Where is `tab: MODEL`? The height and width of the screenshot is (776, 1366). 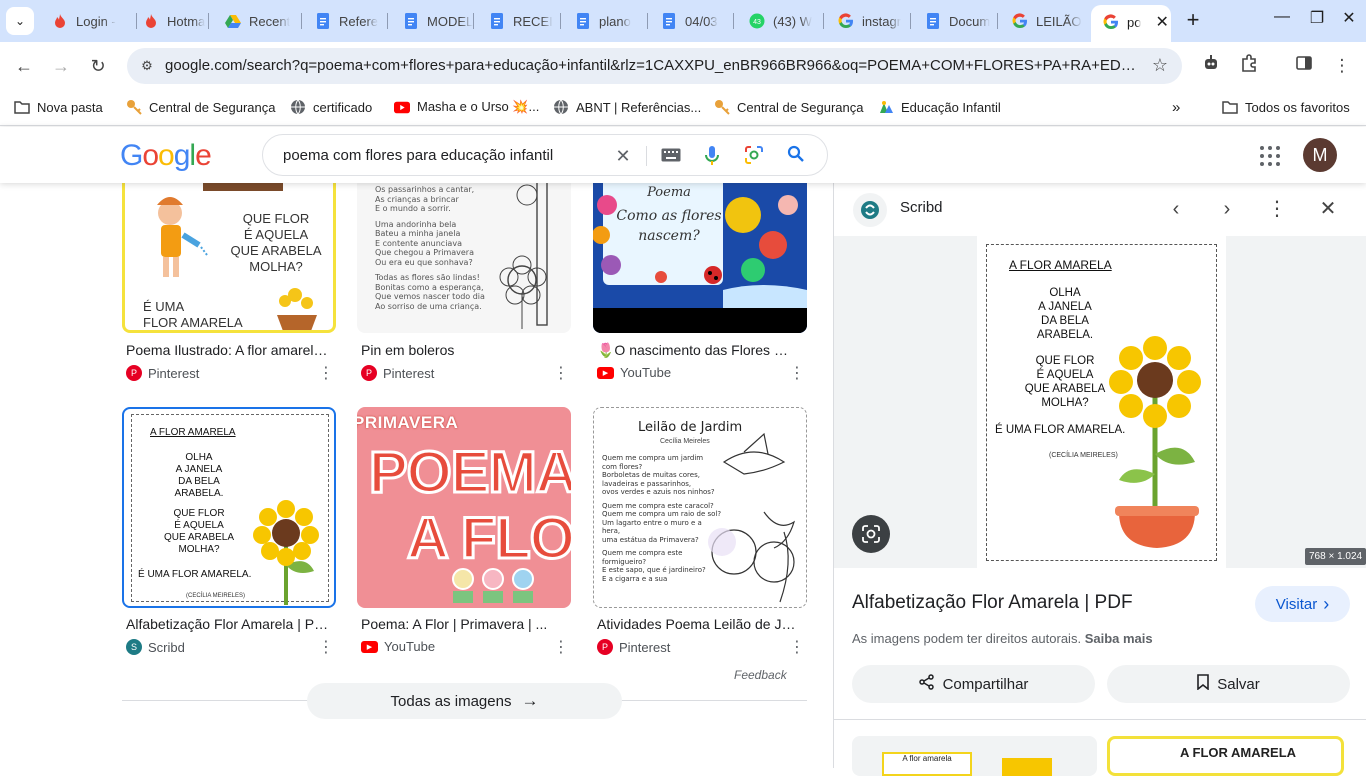
tab: MODEL is located at coordinates (433, 21).